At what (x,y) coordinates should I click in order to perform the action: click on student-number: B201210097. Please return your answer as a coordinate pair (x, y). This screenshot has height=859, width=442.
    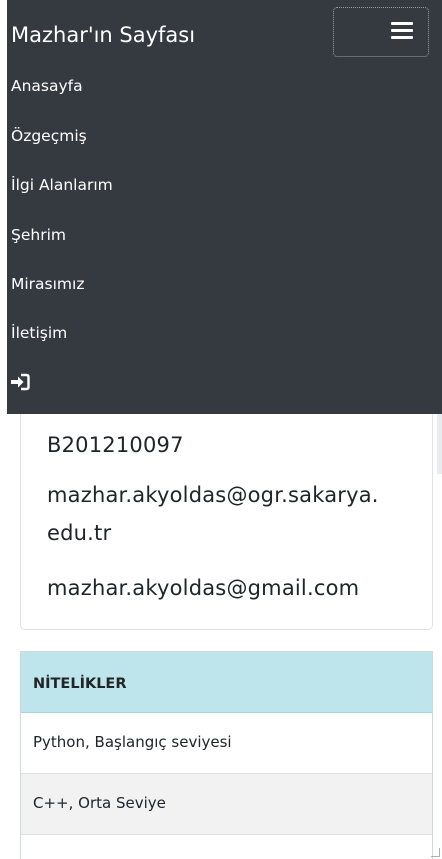
    Looking at the image, I should click on (115, 445).